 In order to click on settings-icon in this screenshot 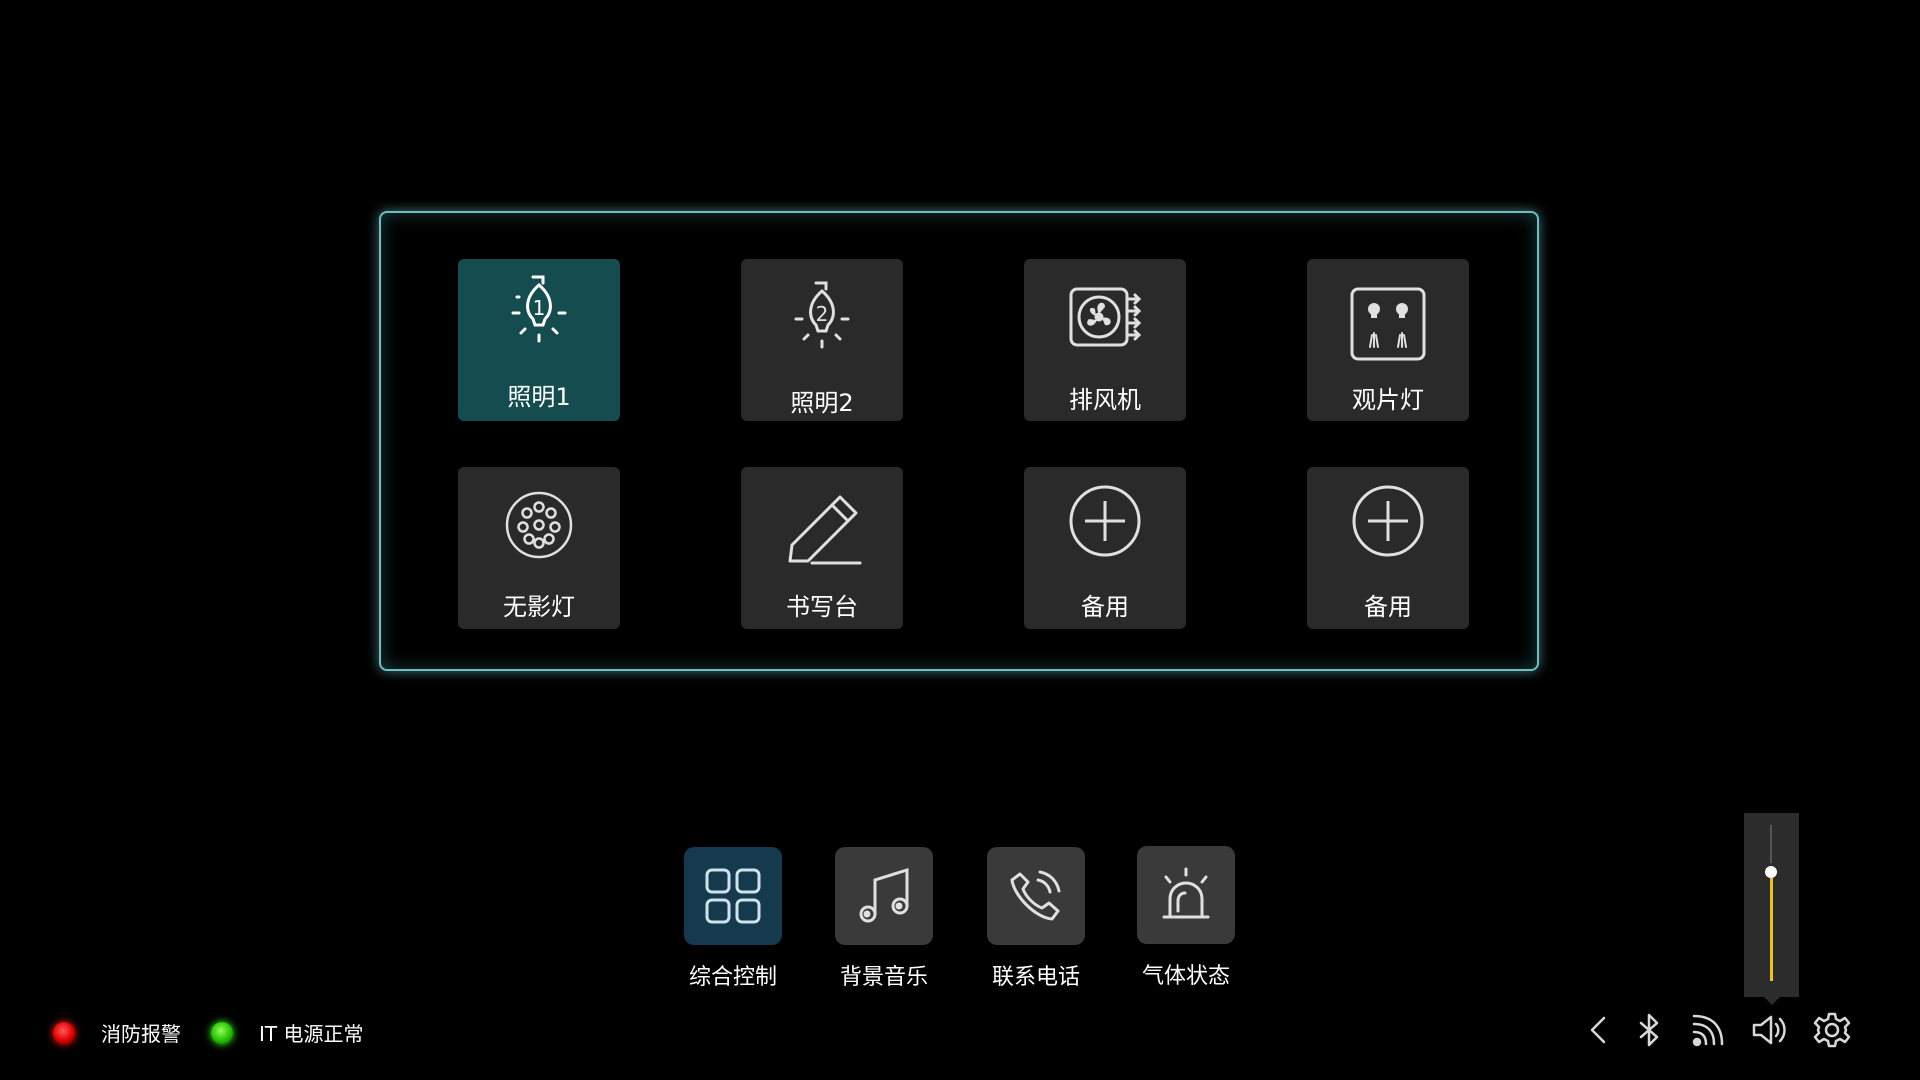, I will do `click(1832, 1030)`.